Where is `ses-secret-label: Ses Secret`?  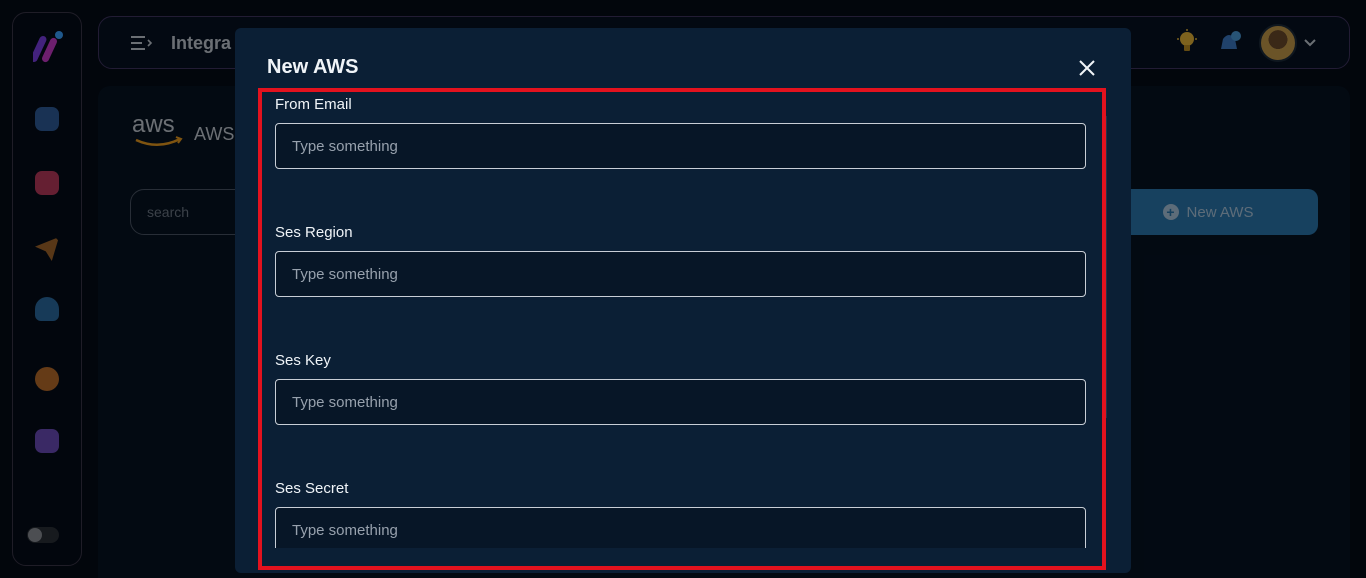
ses-secret-label: Ses Secret is located at coordinates (312, 488).